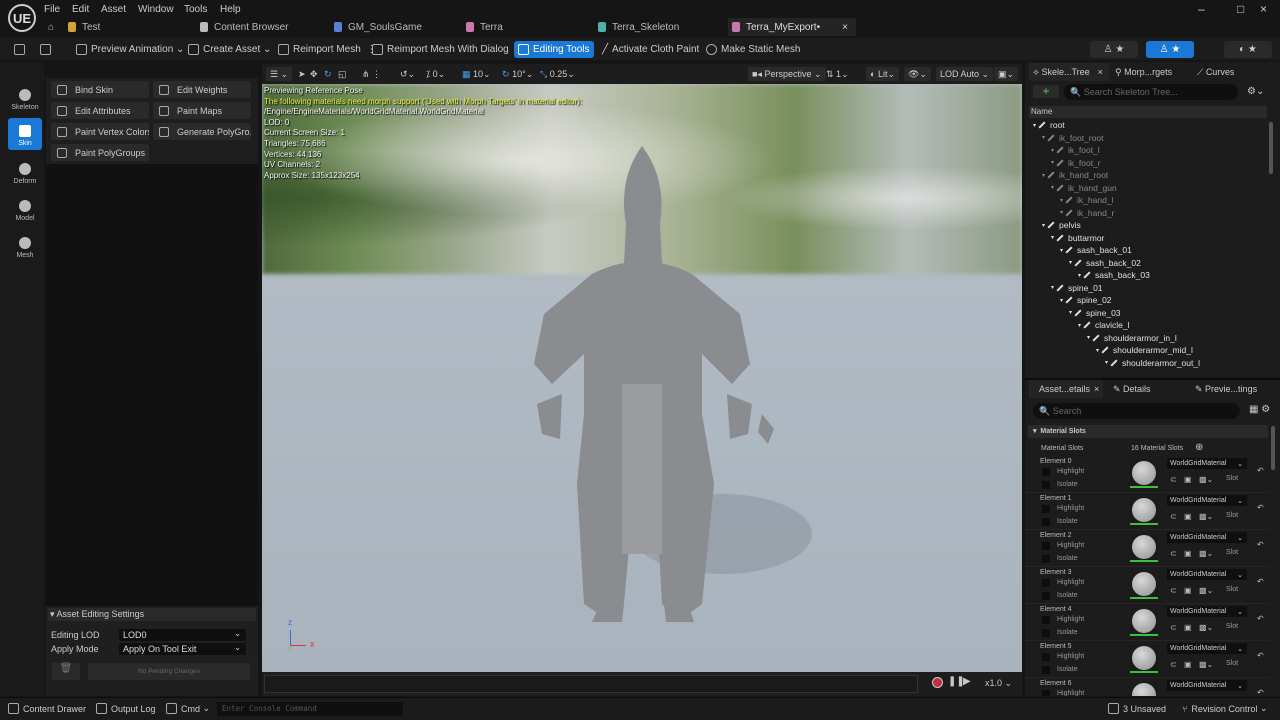 This screenshot has height=720, width=1280. What do you see at coordinates (517, 74) in the screenshot?
I see `rotation-snap: ↻ 10° ⌄` at bounding box center [517, 74].